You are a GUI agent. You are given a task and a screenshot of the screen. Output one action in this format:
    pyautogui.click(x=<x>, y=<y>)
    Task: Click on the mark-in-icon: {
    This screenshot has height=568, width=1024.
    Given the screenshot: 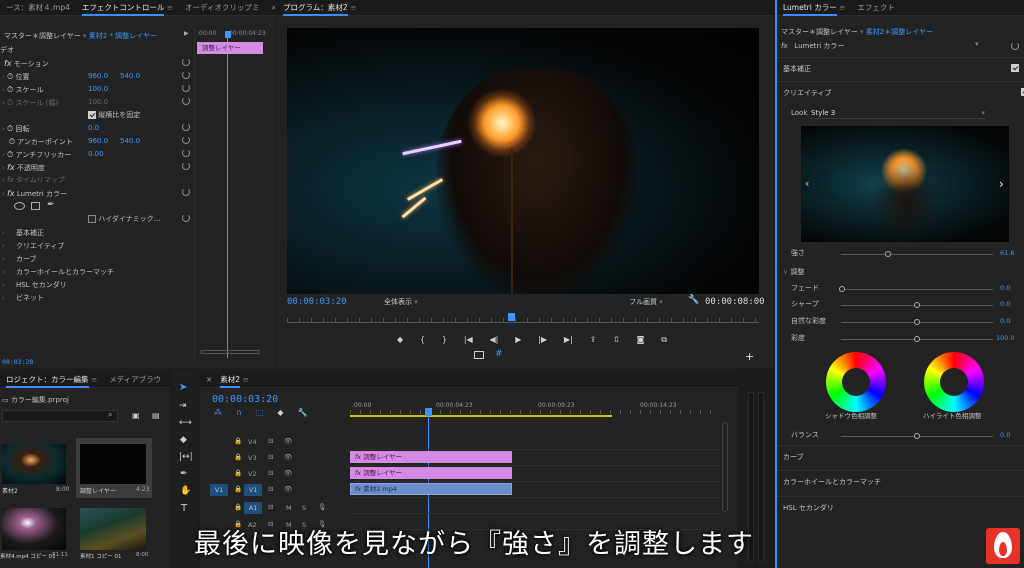 What is the action you would take?
    pyautogui.click(x=422, y=341)
    